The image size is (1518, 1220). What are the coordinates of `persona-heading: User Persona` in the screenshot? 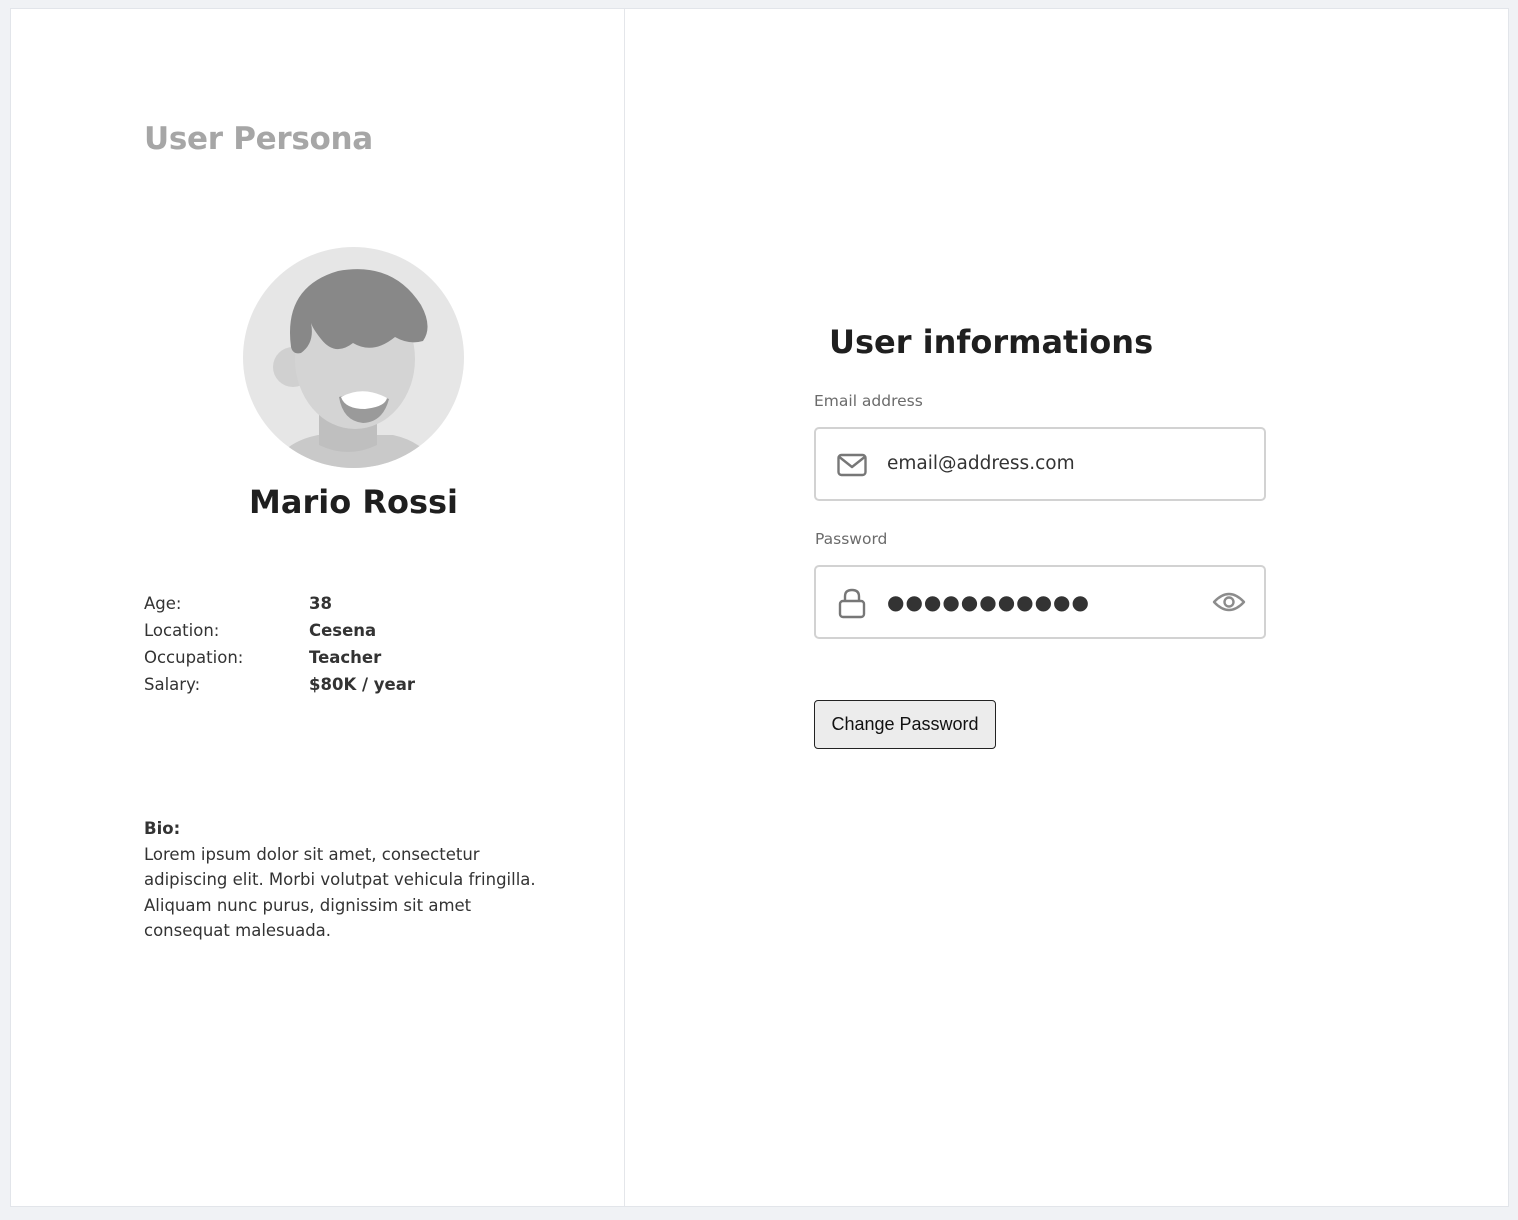 It's located at (258, 139).